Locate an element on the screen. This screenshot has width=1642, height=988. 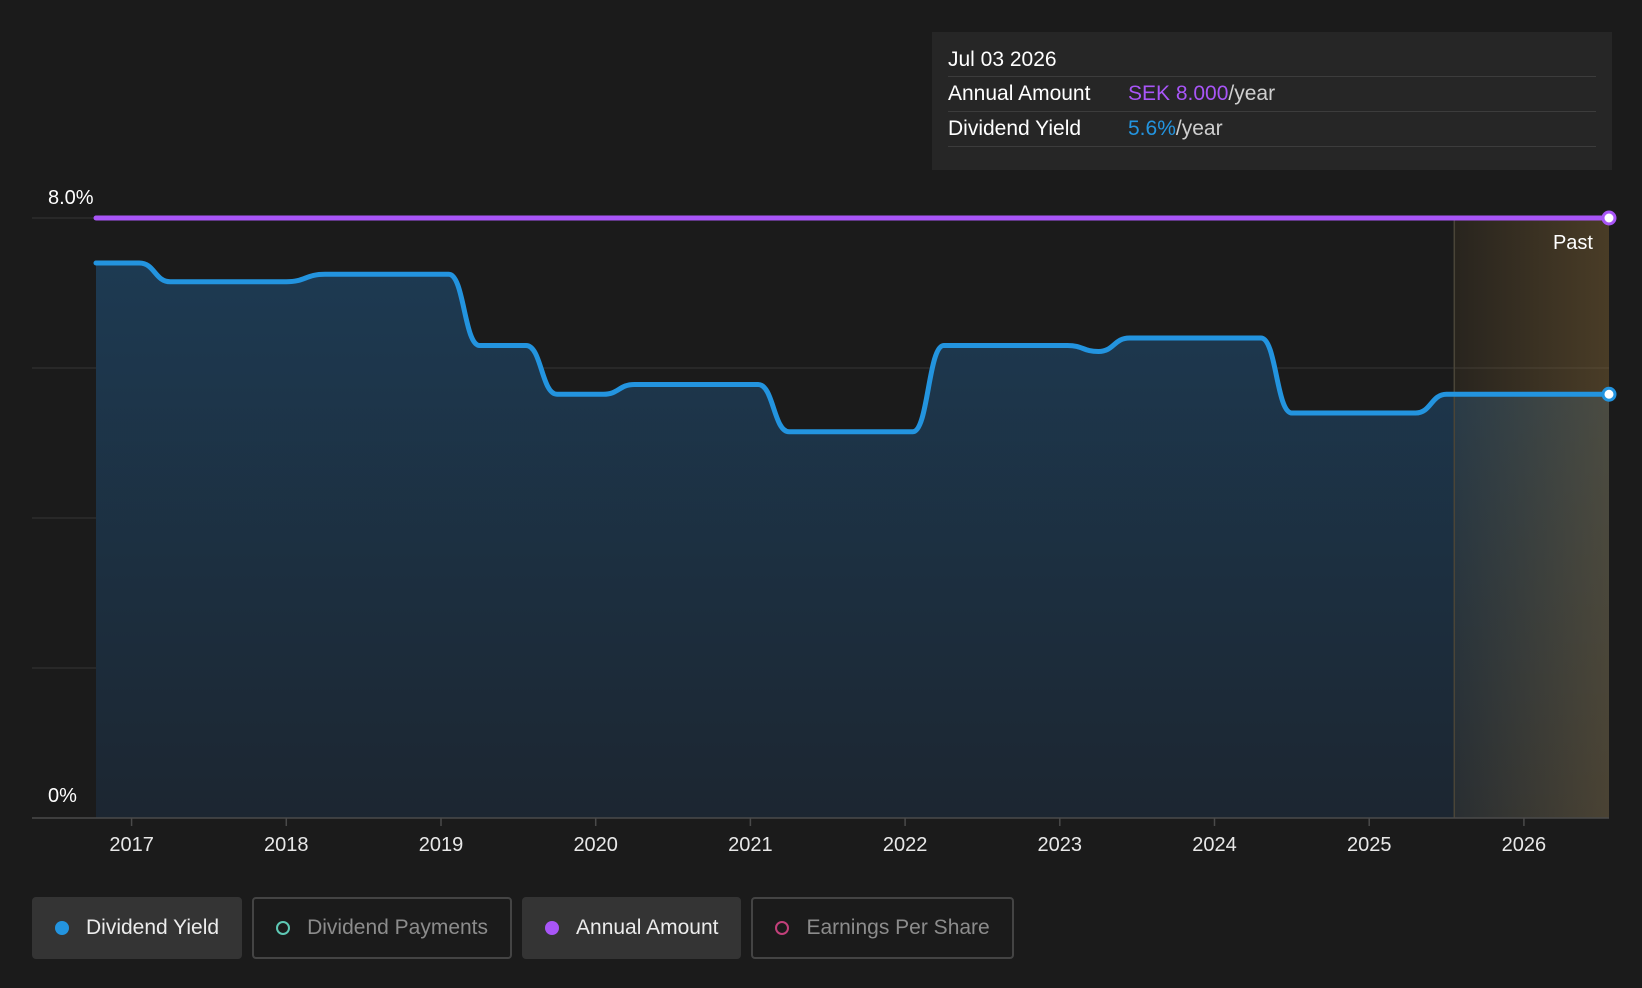
y-axis-top-label: 8.0% is located at coordinates (71, 198).